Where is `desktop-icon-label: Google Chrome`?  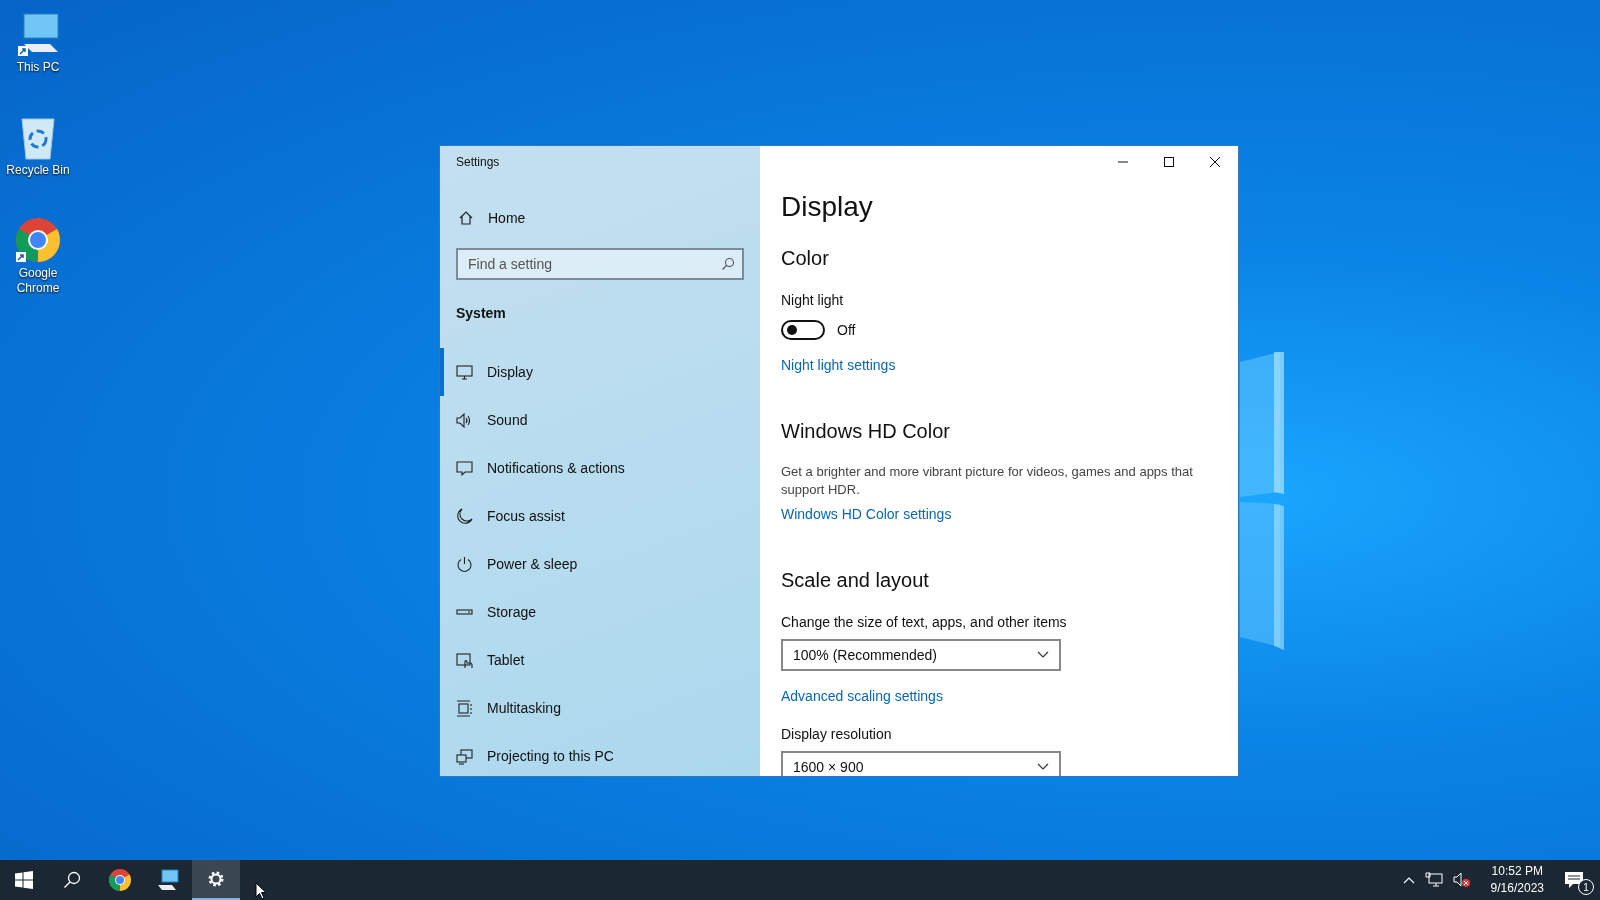 desktop-icon-label: Google Chrome is located at coordinates (38, 281).